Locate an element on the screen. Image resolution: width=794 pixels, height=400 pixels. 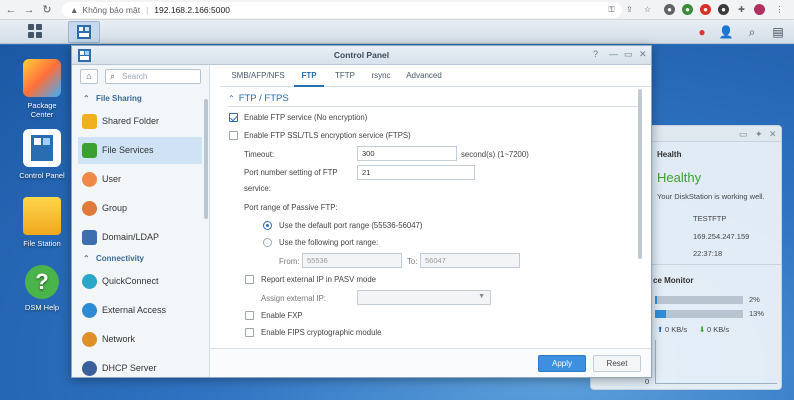
taskbar-control-panel is located at coordinates (84, 32).